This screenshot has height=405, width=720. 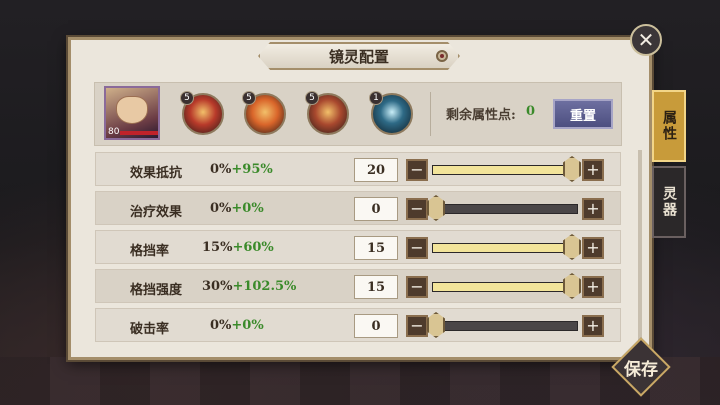 I want to click on attribute-value: 15%+60%, so click(x=238, y=247).